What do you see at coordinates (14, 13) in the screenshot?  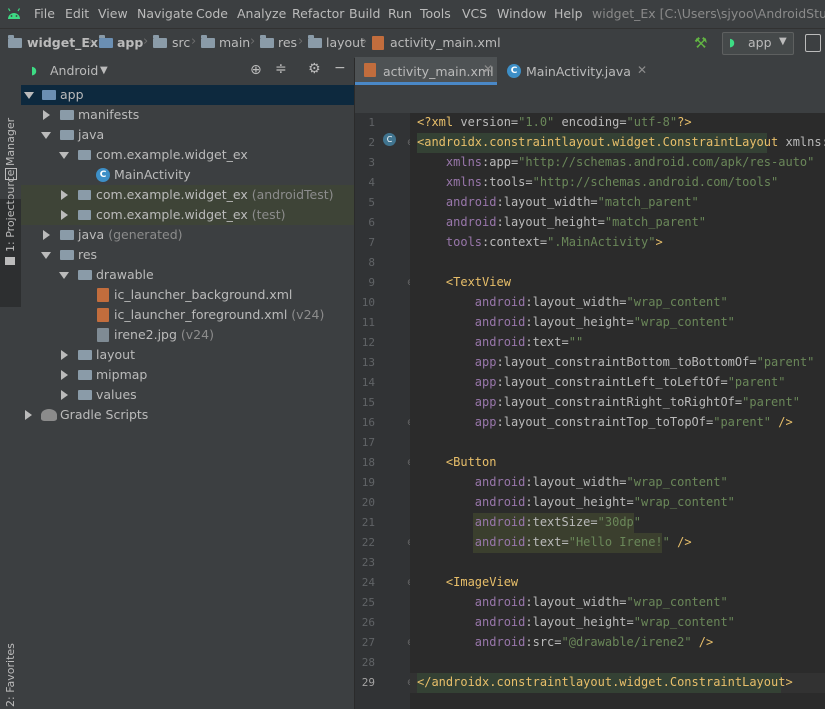 I see `android-logo-icon` at bounding box center [14, 13].